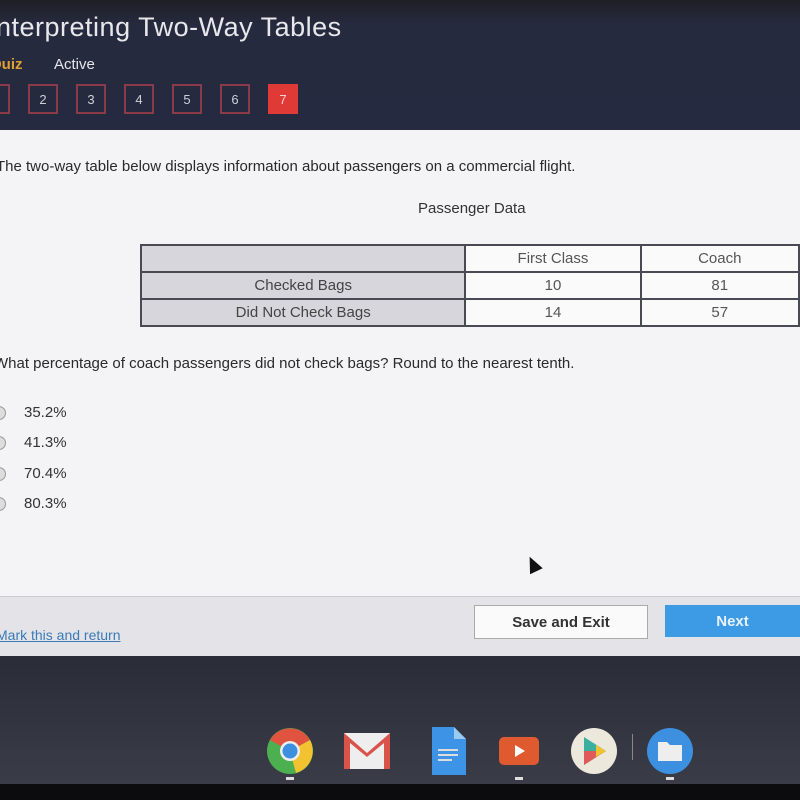  Describe the element at coordinates (561, 622) in the screenshot. I see `save-and-exit-button: Save and Exit` at that location.